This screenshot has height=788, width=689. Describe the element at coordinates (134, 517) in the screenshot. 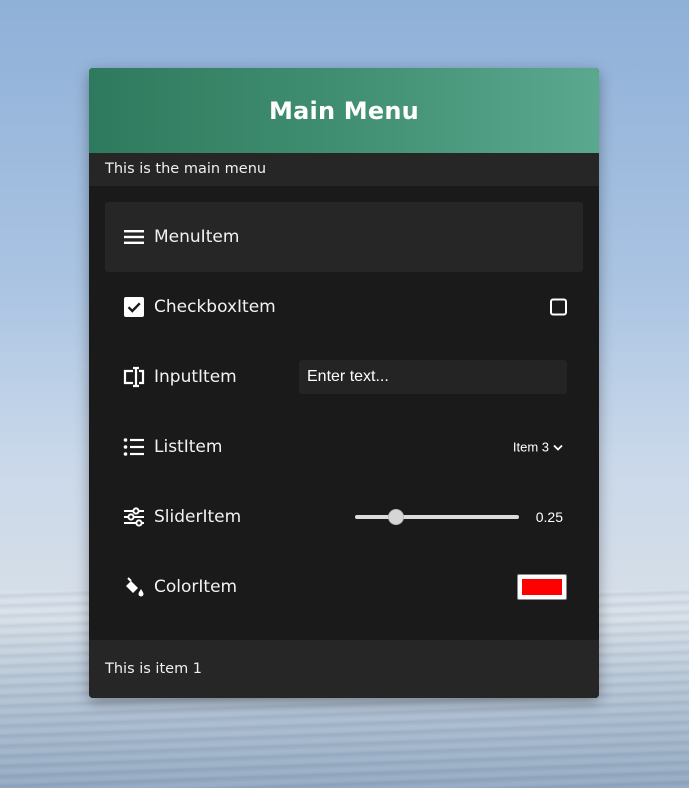

I see `sliders-icon` at that location.